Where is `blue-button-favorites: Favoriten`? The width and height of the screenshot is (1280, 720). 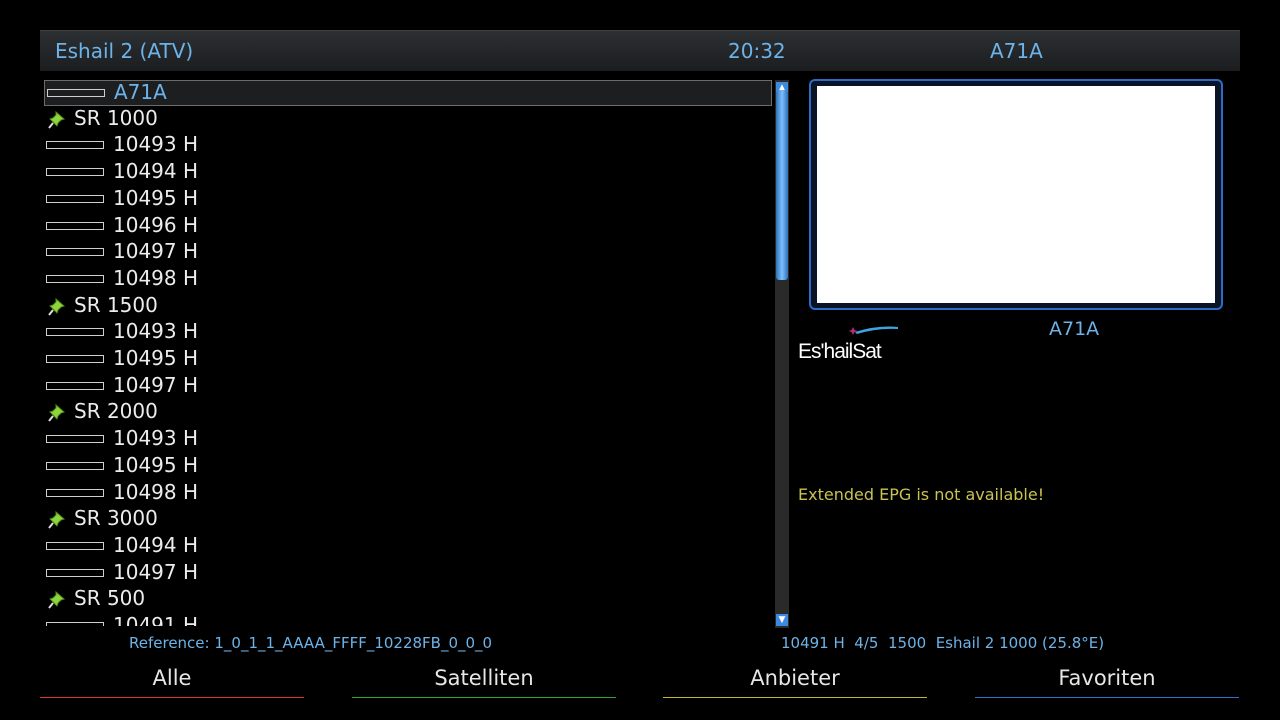 blue-button-favorites: Favoriten is located at coordinates (1107, 681).